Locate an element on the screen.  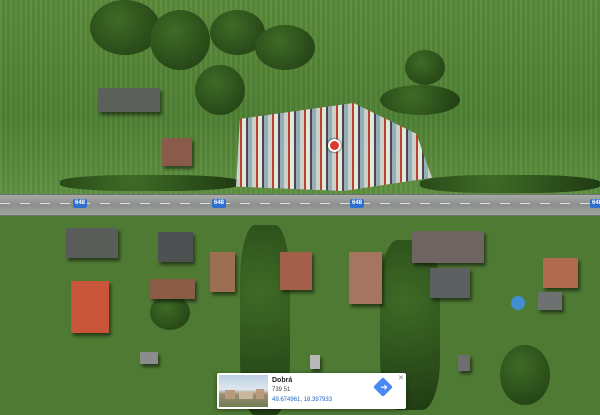
place-title: Dobrá is located at coordinates (282, 380).